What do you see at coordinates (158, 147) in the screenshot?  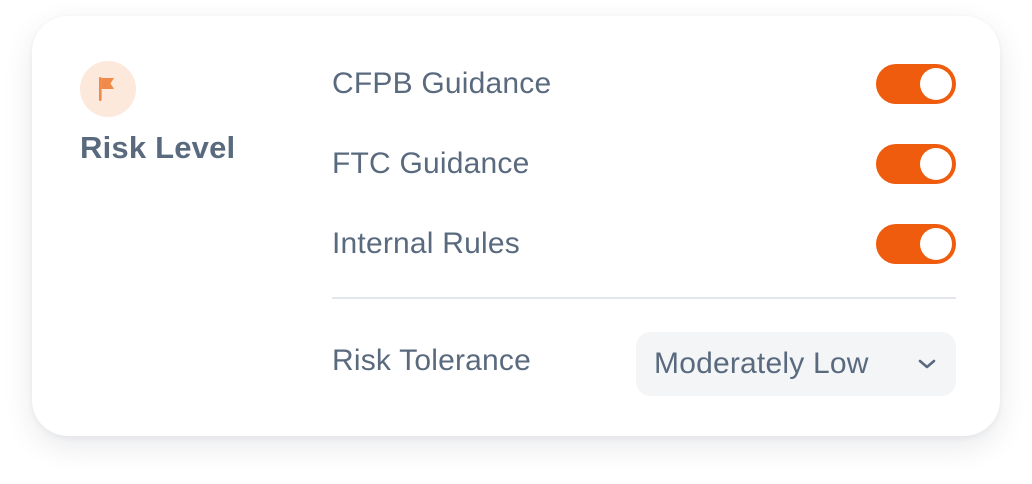 I see `section-title: Risk Level` at bounding box center [158, 147].